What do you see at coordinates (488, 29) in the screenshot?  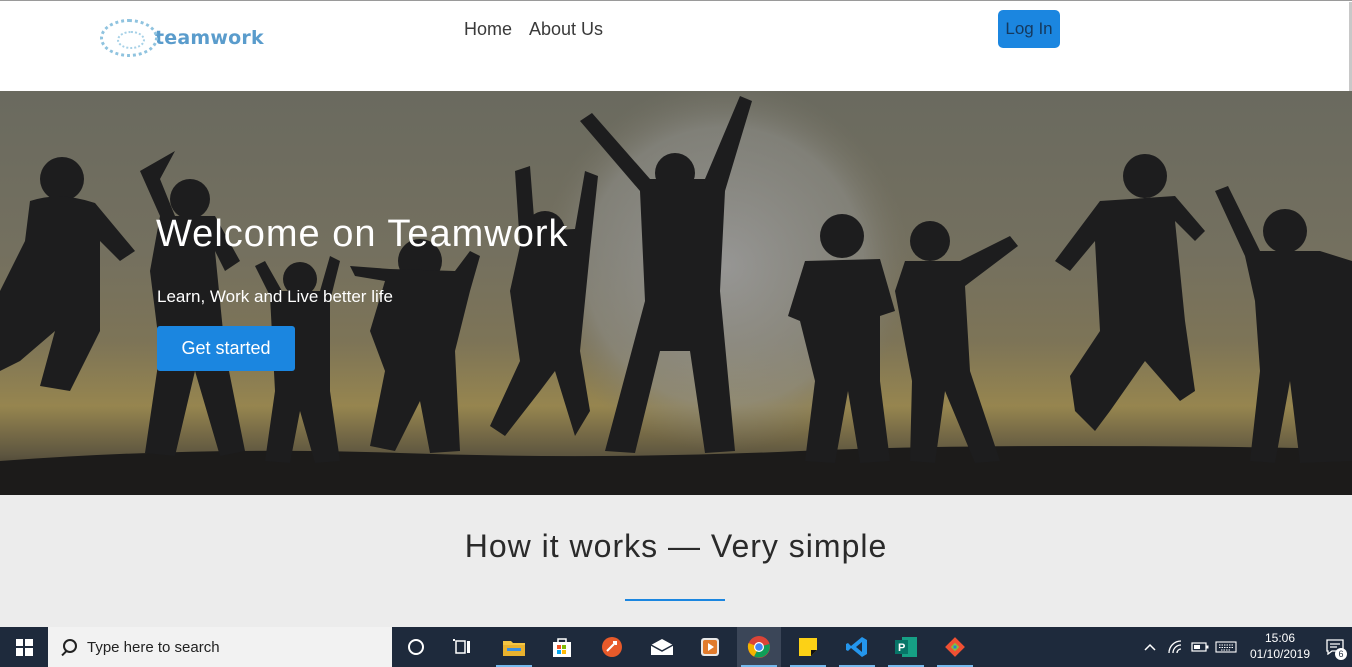 I see `nav-link-home: Home` at bounding box center [488, 29].